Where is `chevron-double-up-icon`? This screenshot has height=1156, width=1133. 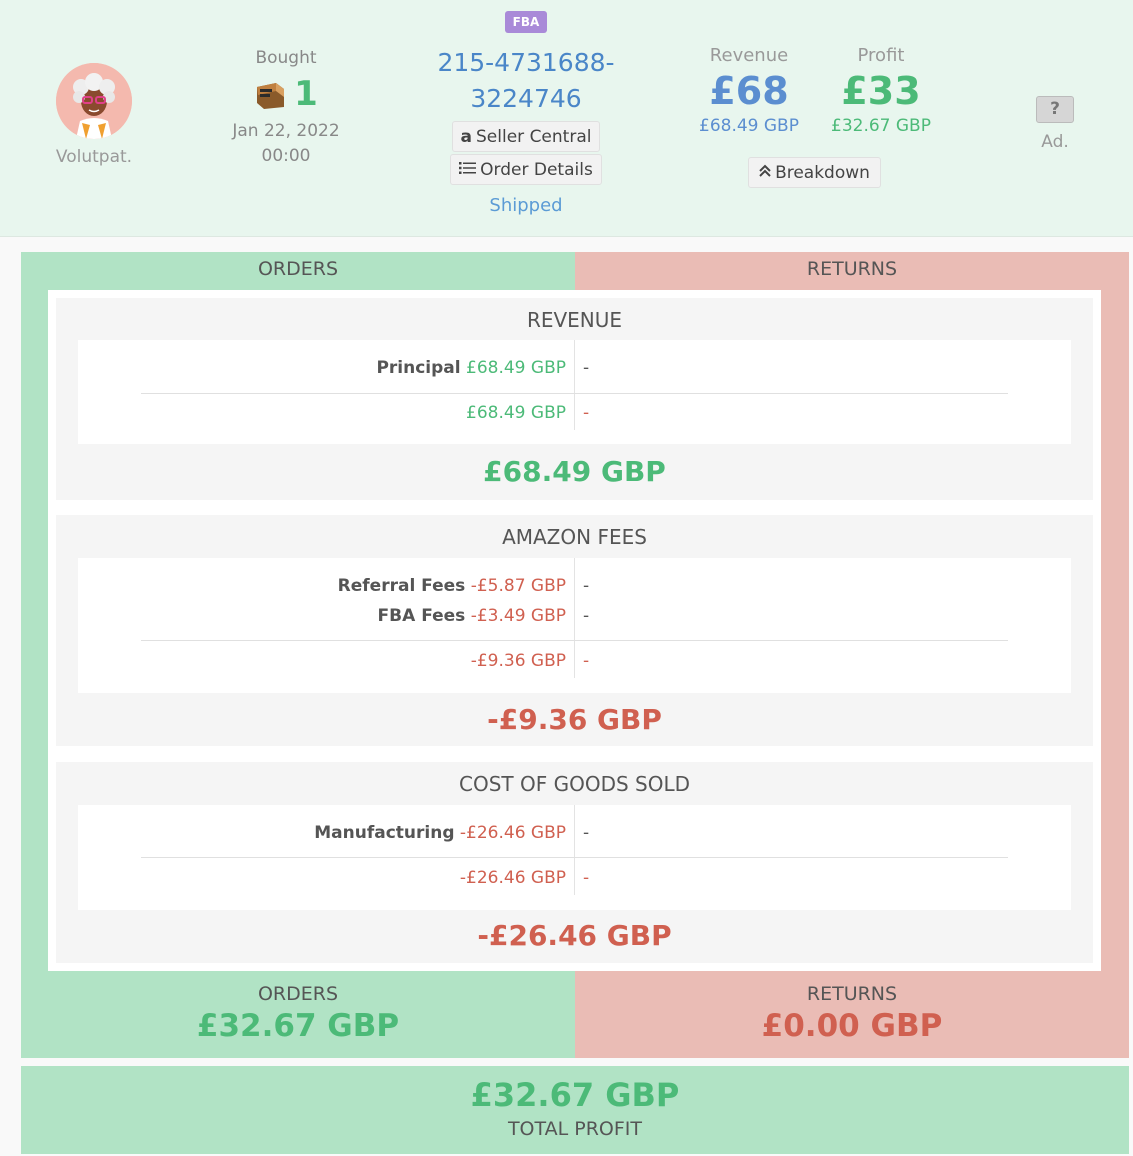
chevron-double-up-icon is located at coordinates (765, 173).